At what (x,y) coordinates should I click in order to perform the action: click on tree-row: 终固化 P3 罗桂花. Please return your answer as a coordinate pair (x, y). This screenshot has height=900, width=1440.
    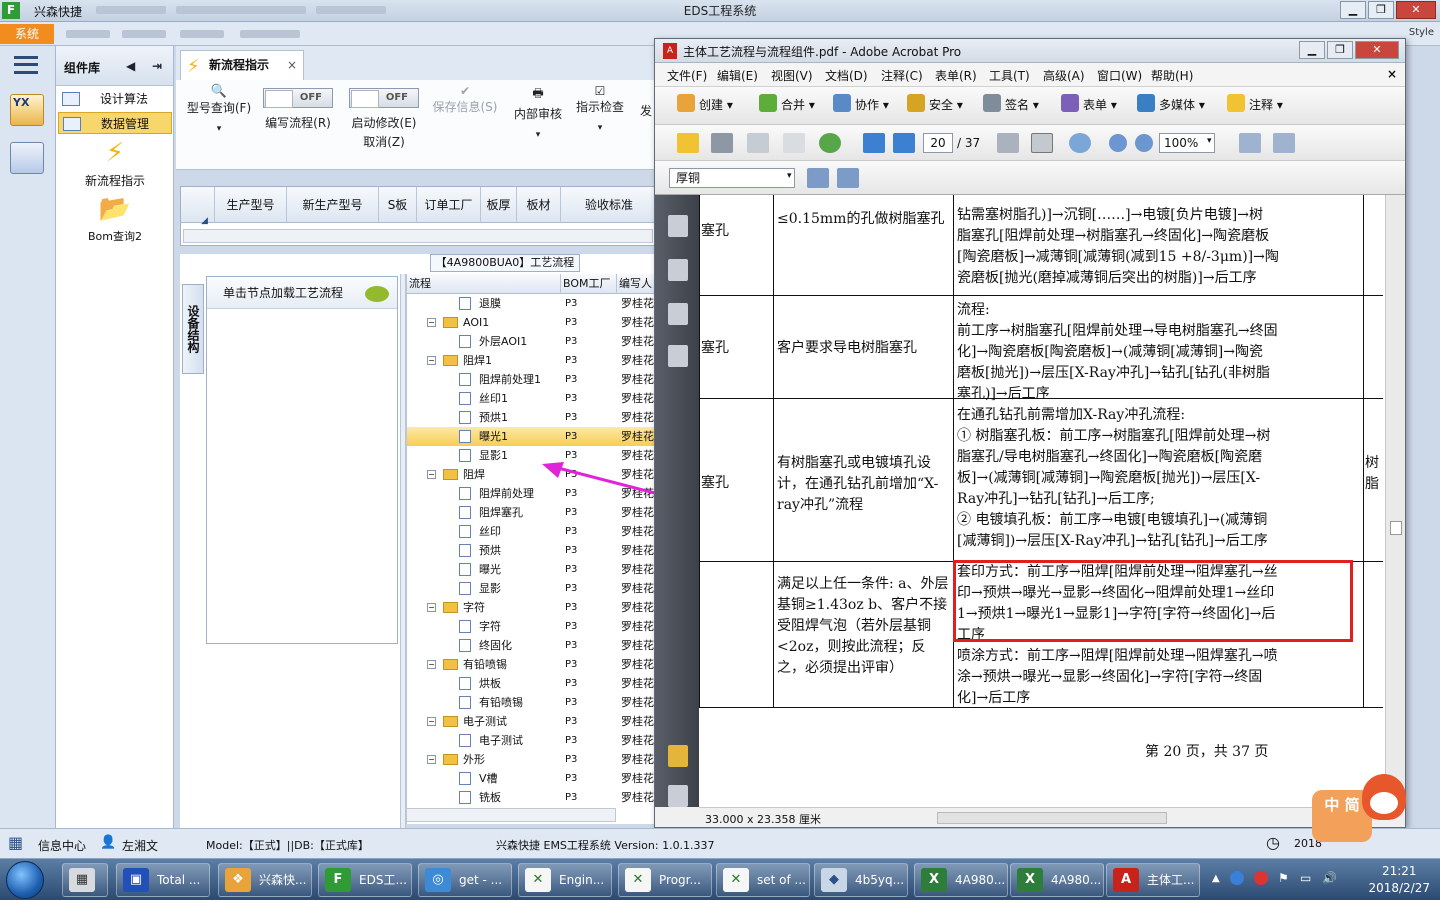
    Looking at the image, I should click on (532, 645).